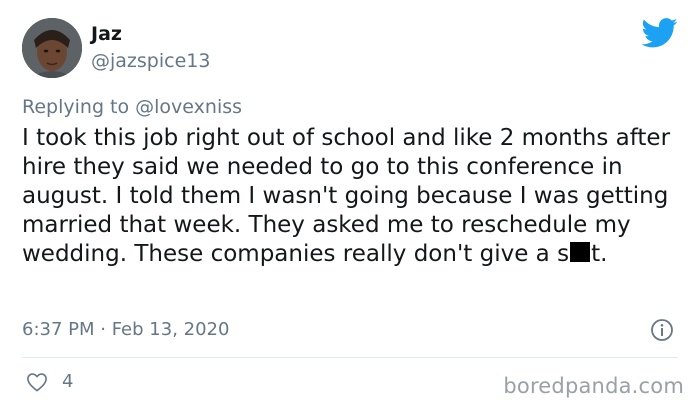 This screenshot has width=700, height=410. I want to click on avatar, so click(52, 48).